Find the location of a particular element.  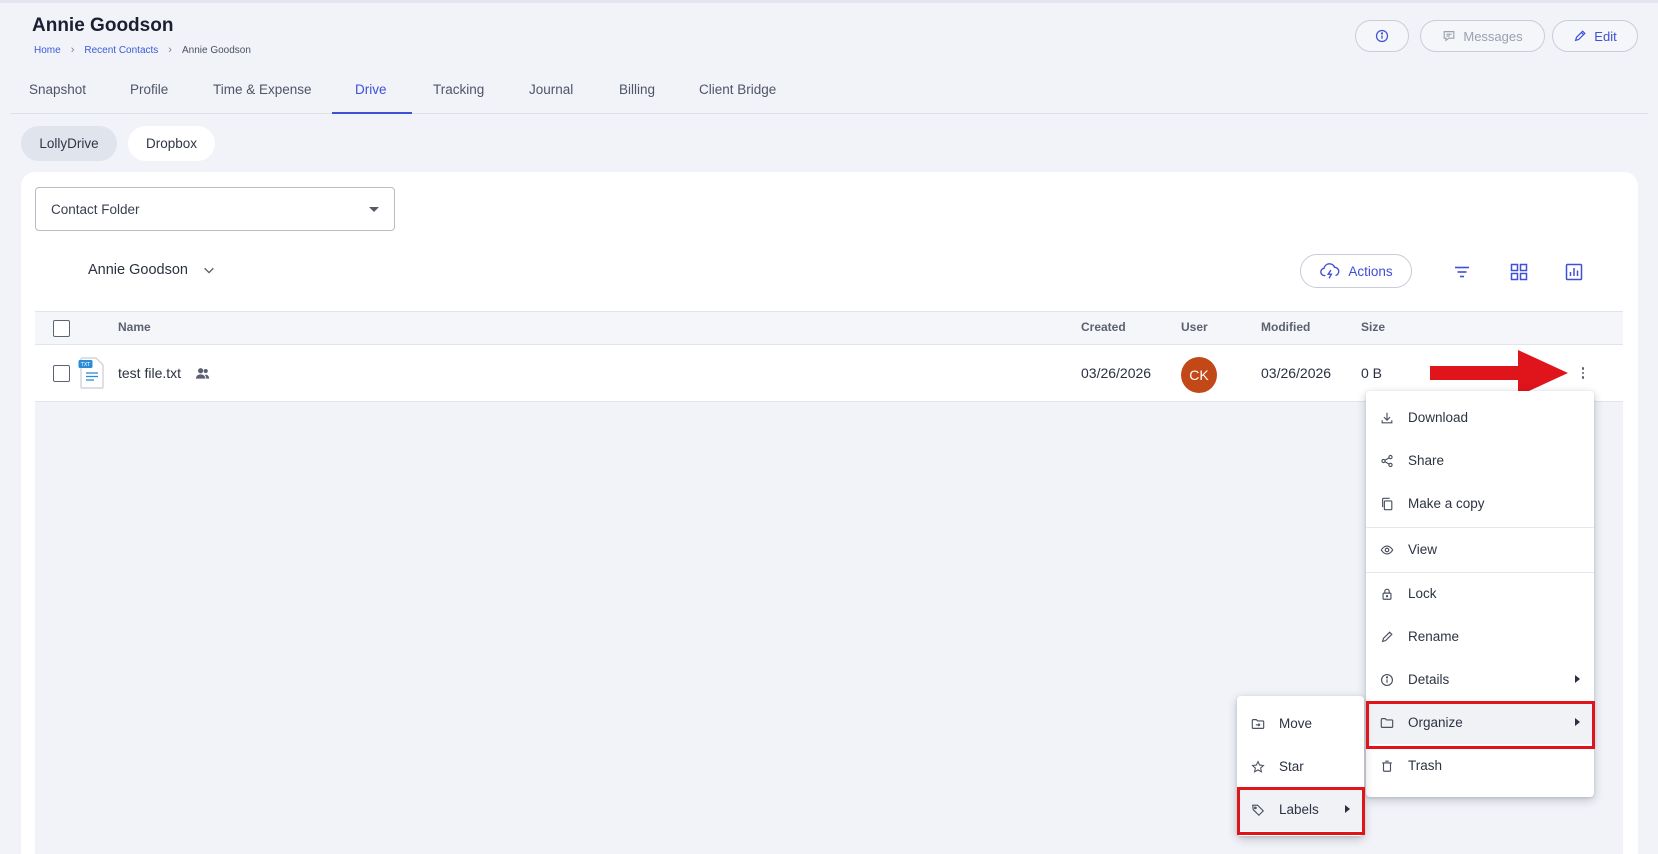

menu-item-share: Share is located at coordinates (1480, 460).